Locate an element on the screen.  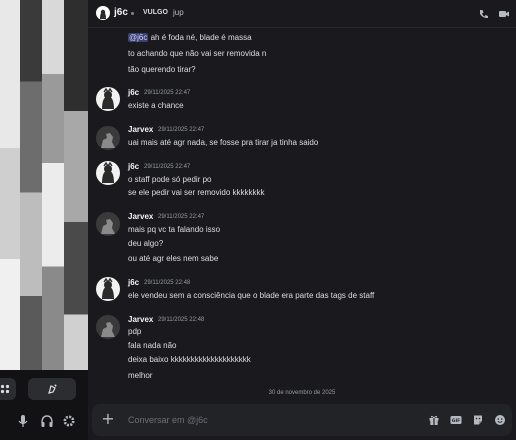
message-line: pdp is located at coordinates (135, 331).